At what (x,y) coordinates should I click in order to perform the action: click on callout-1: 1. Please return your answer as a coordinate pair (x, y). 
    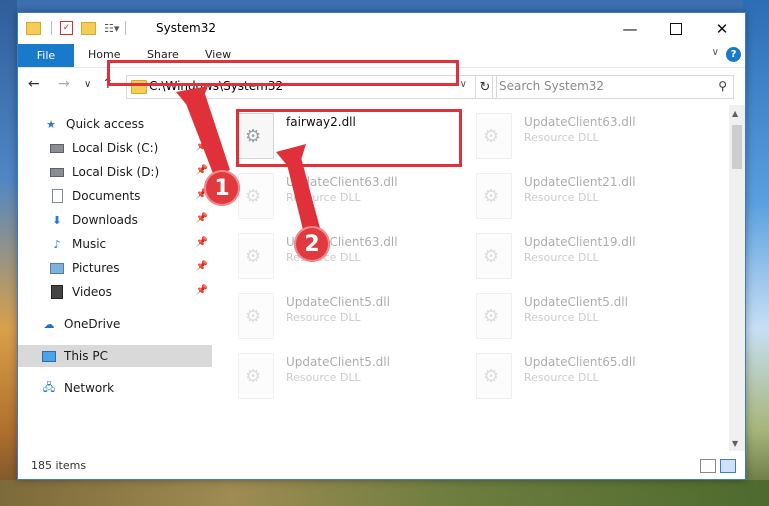
    Looking at the image, I should click on (222, 188).